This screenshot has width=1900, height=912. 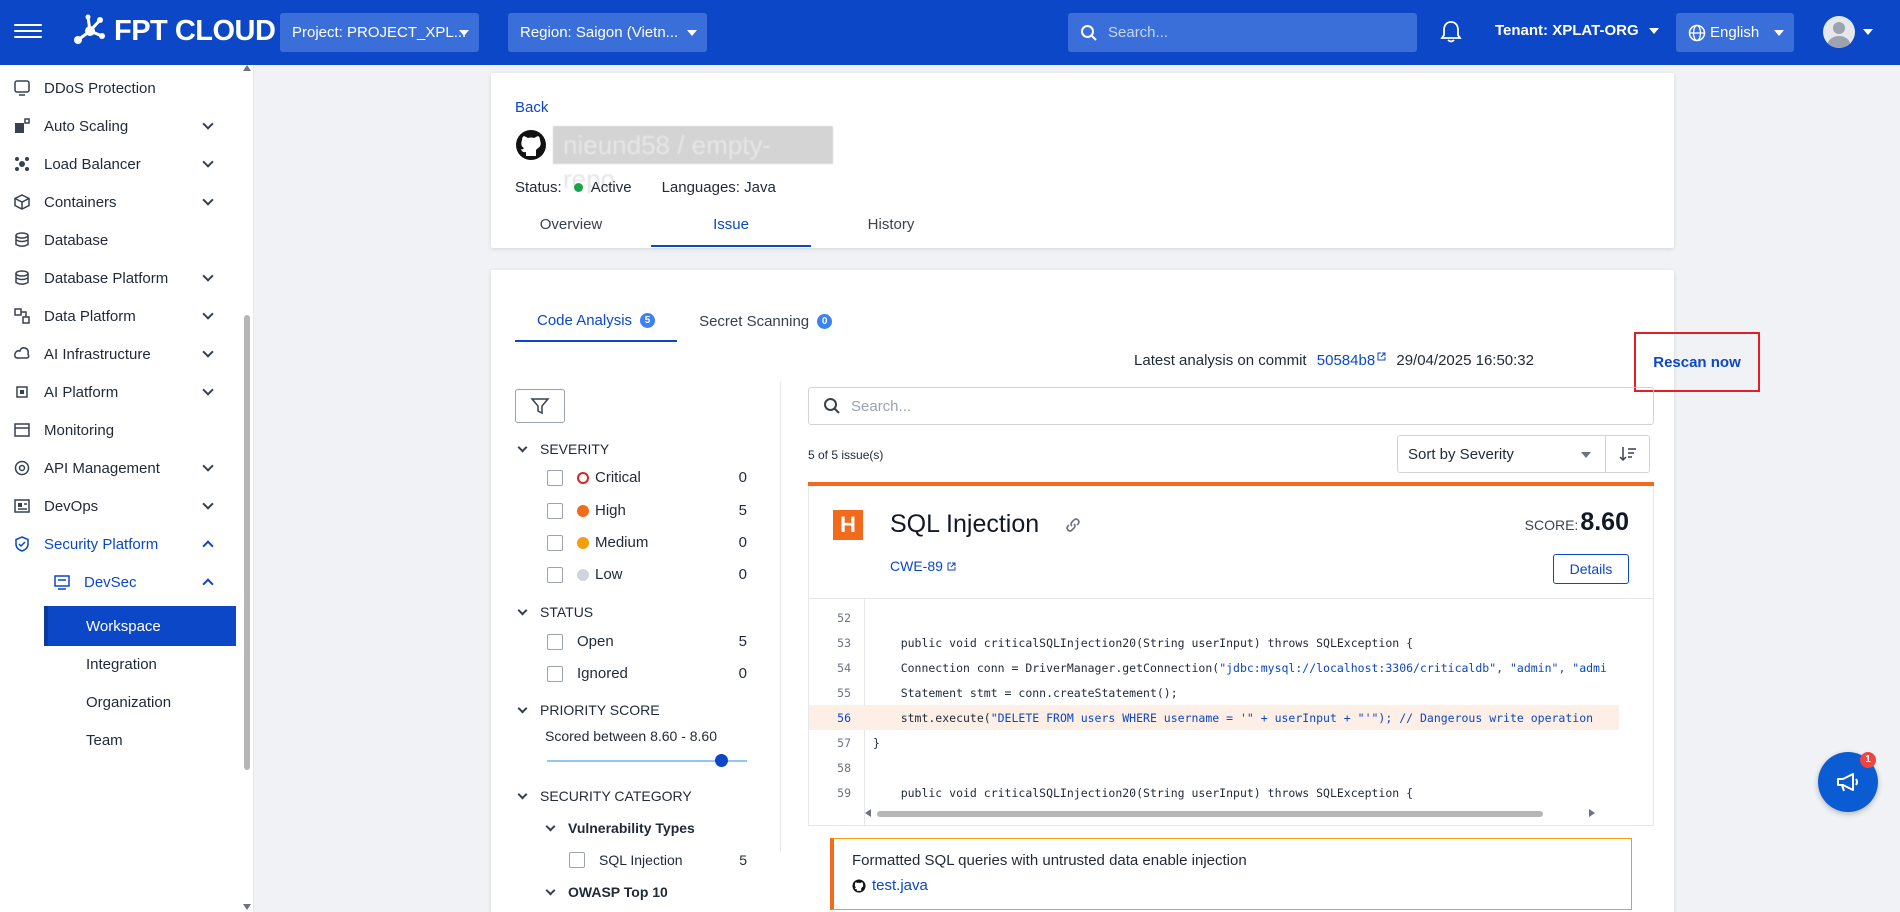 I want to click on sidebar-item-security-platform: Security Platform, so click(x=118, y=544).